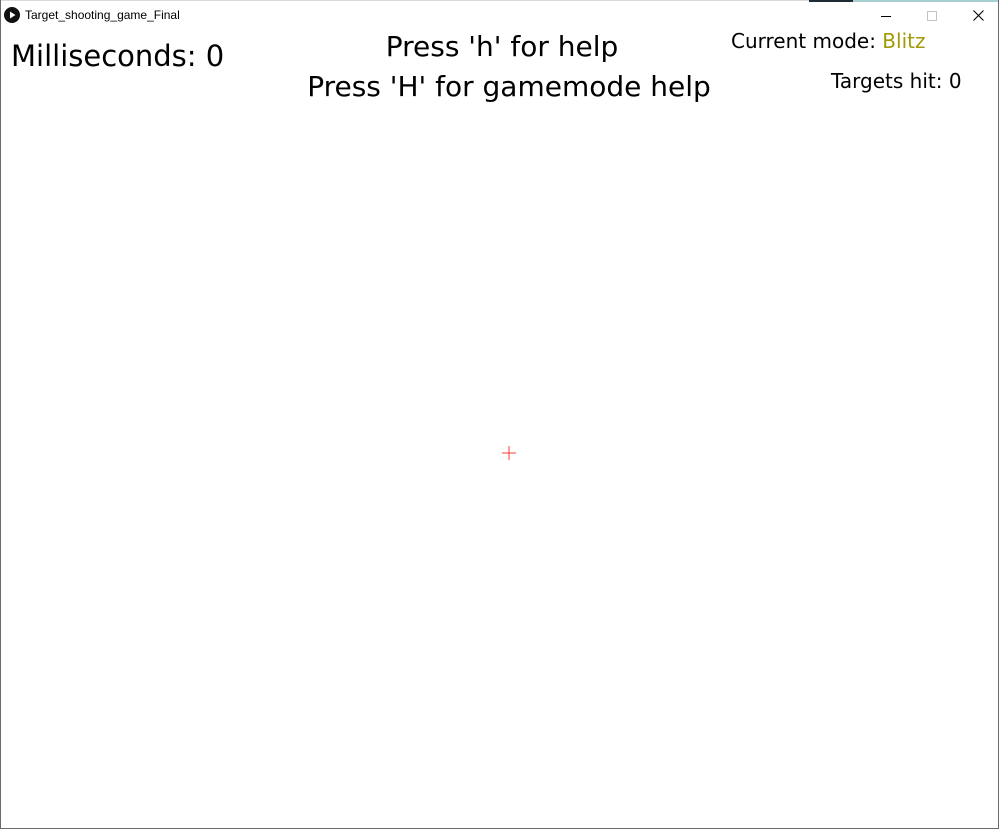 Image resolution: width=999 pixels, height=829 pixels. I want to click on close-button, so click(977, 15).